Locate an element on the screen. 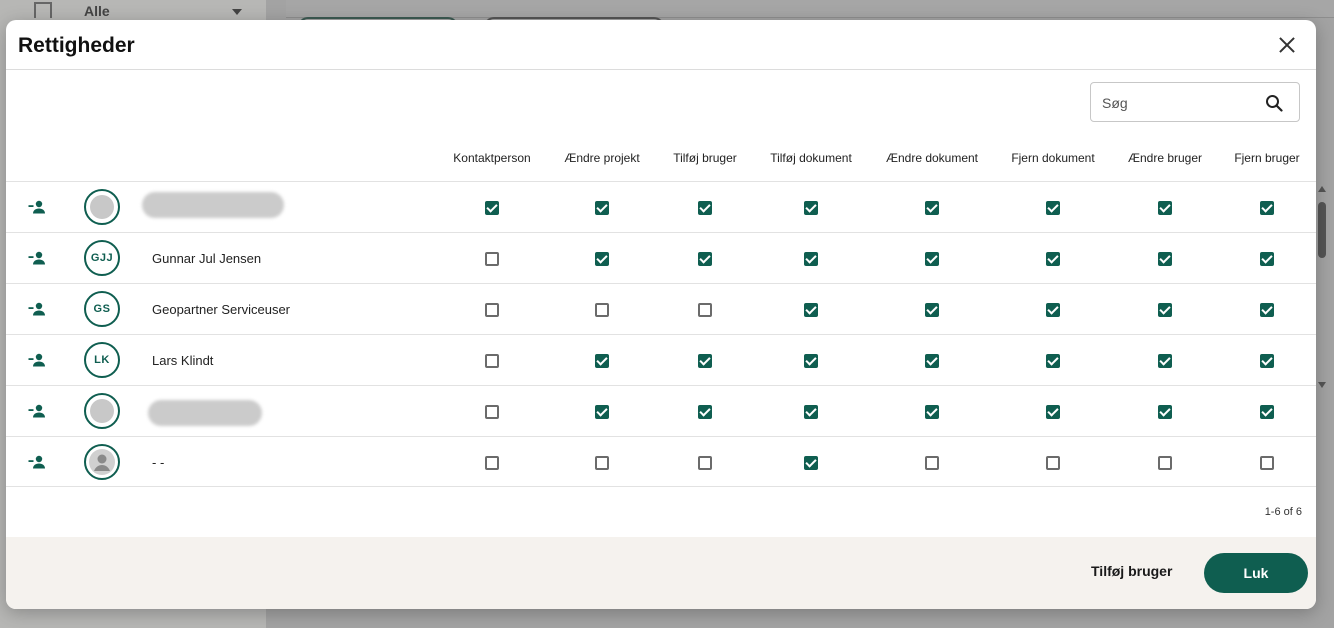 Image resolution: width=1334 pixels, height=628 pixels. search-input is located at coordinates (1182, 103).